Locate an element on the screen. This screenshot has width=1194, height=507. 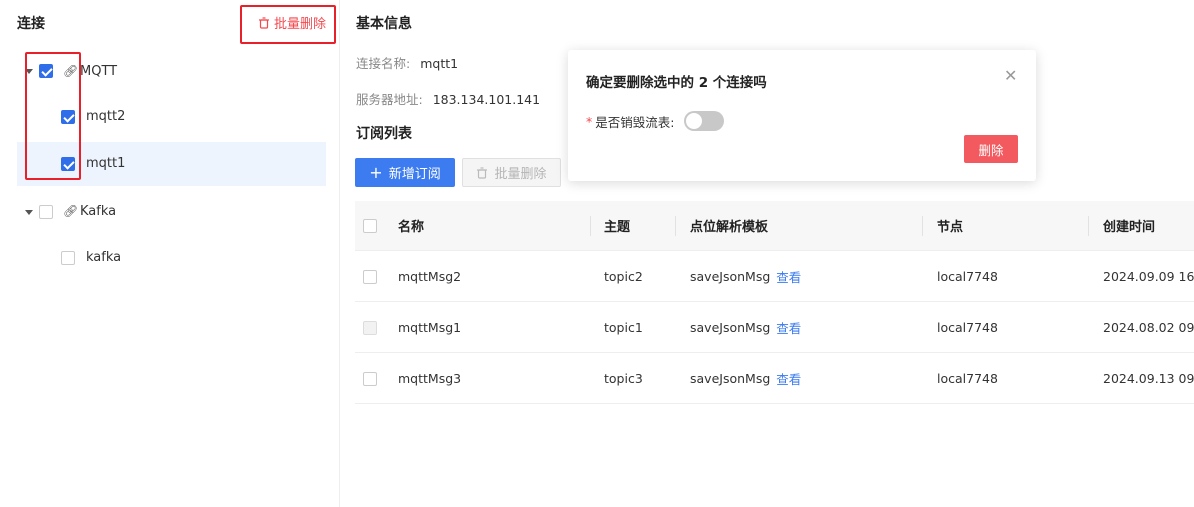
subscription-list-title: 订阅列表 is located at coordinates (384, 134).